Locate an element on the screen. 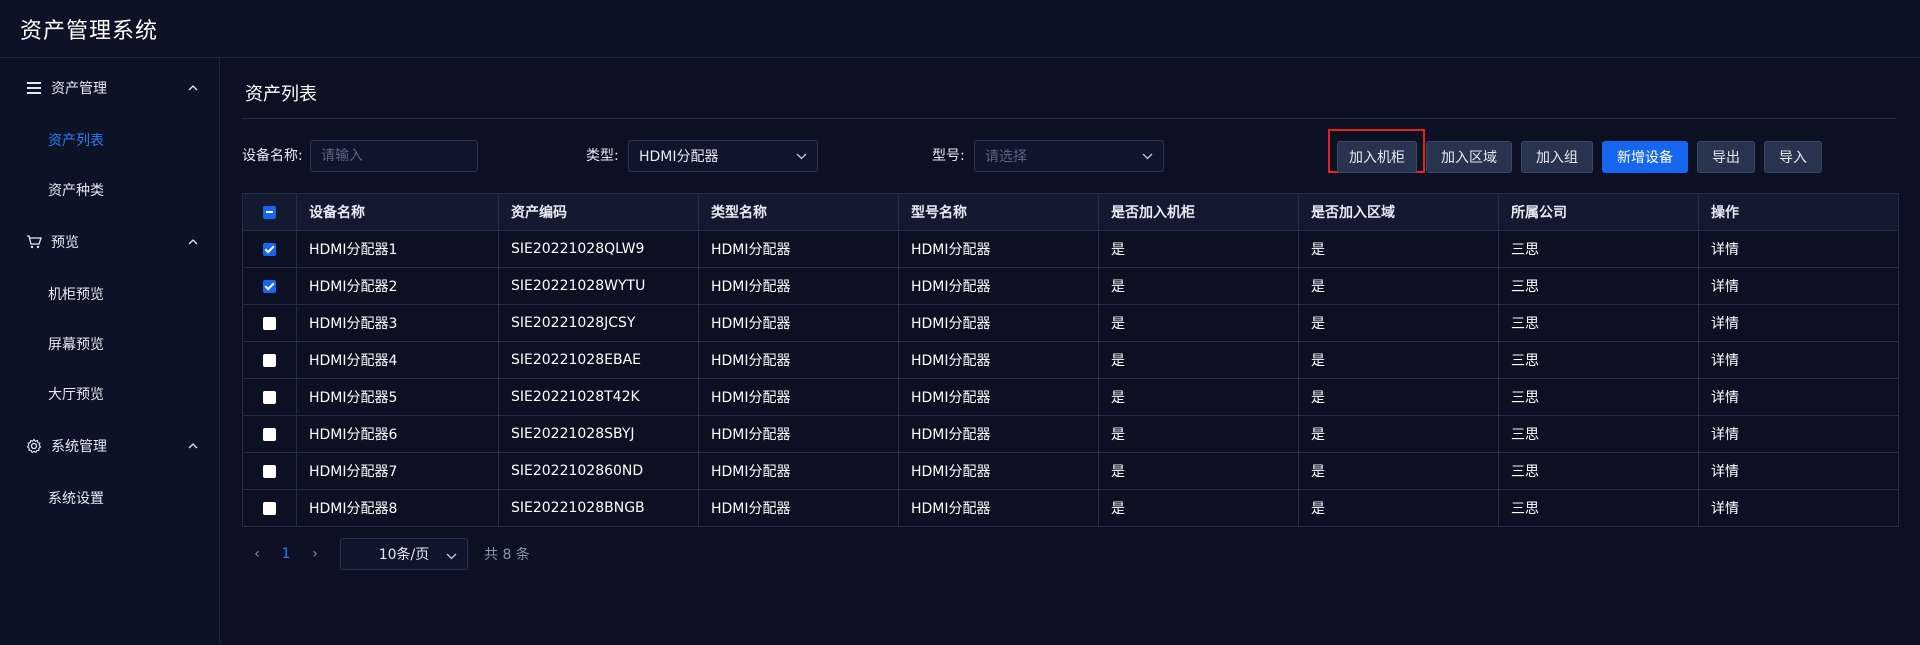 This screenshot has width=1920, height=645. model-select: 请选择 is located at coordinates (1069, 156).